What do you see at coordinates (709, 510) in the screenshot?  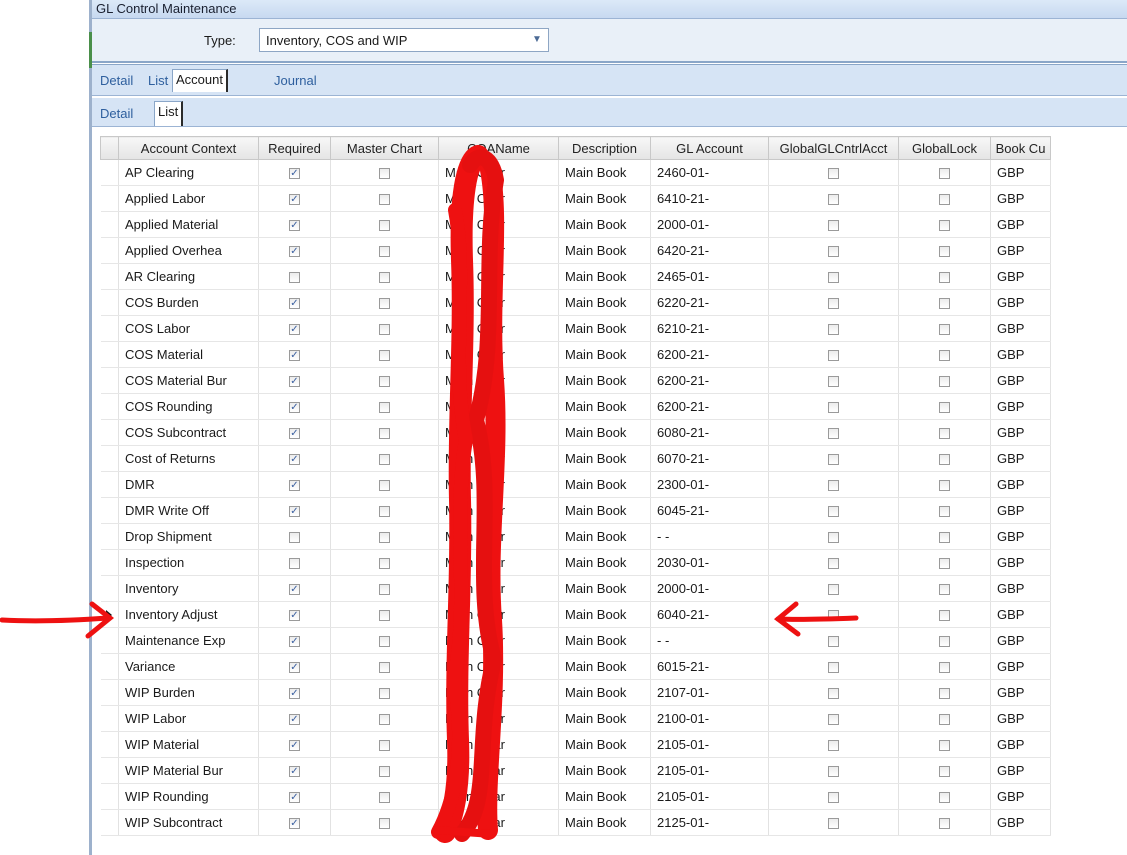 I see `cell-gl-account: 6045-21-` at bounding box center [709, 510].